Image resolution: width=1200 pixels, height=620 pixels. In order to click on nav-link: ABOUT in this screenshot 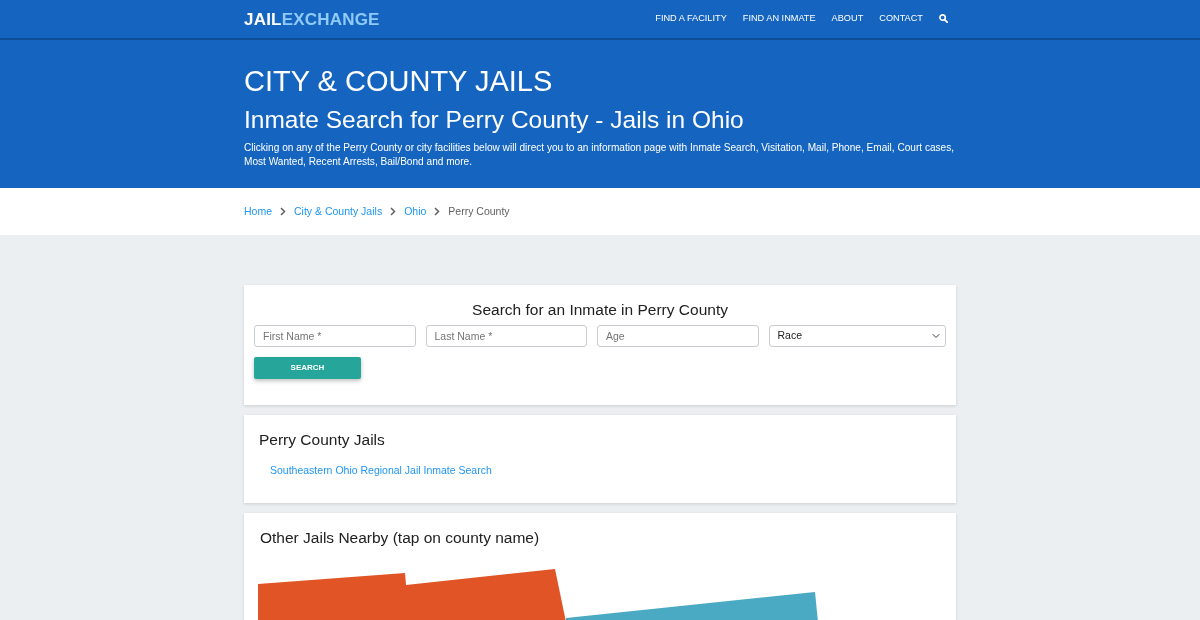, I will do `click(847, 19)`.